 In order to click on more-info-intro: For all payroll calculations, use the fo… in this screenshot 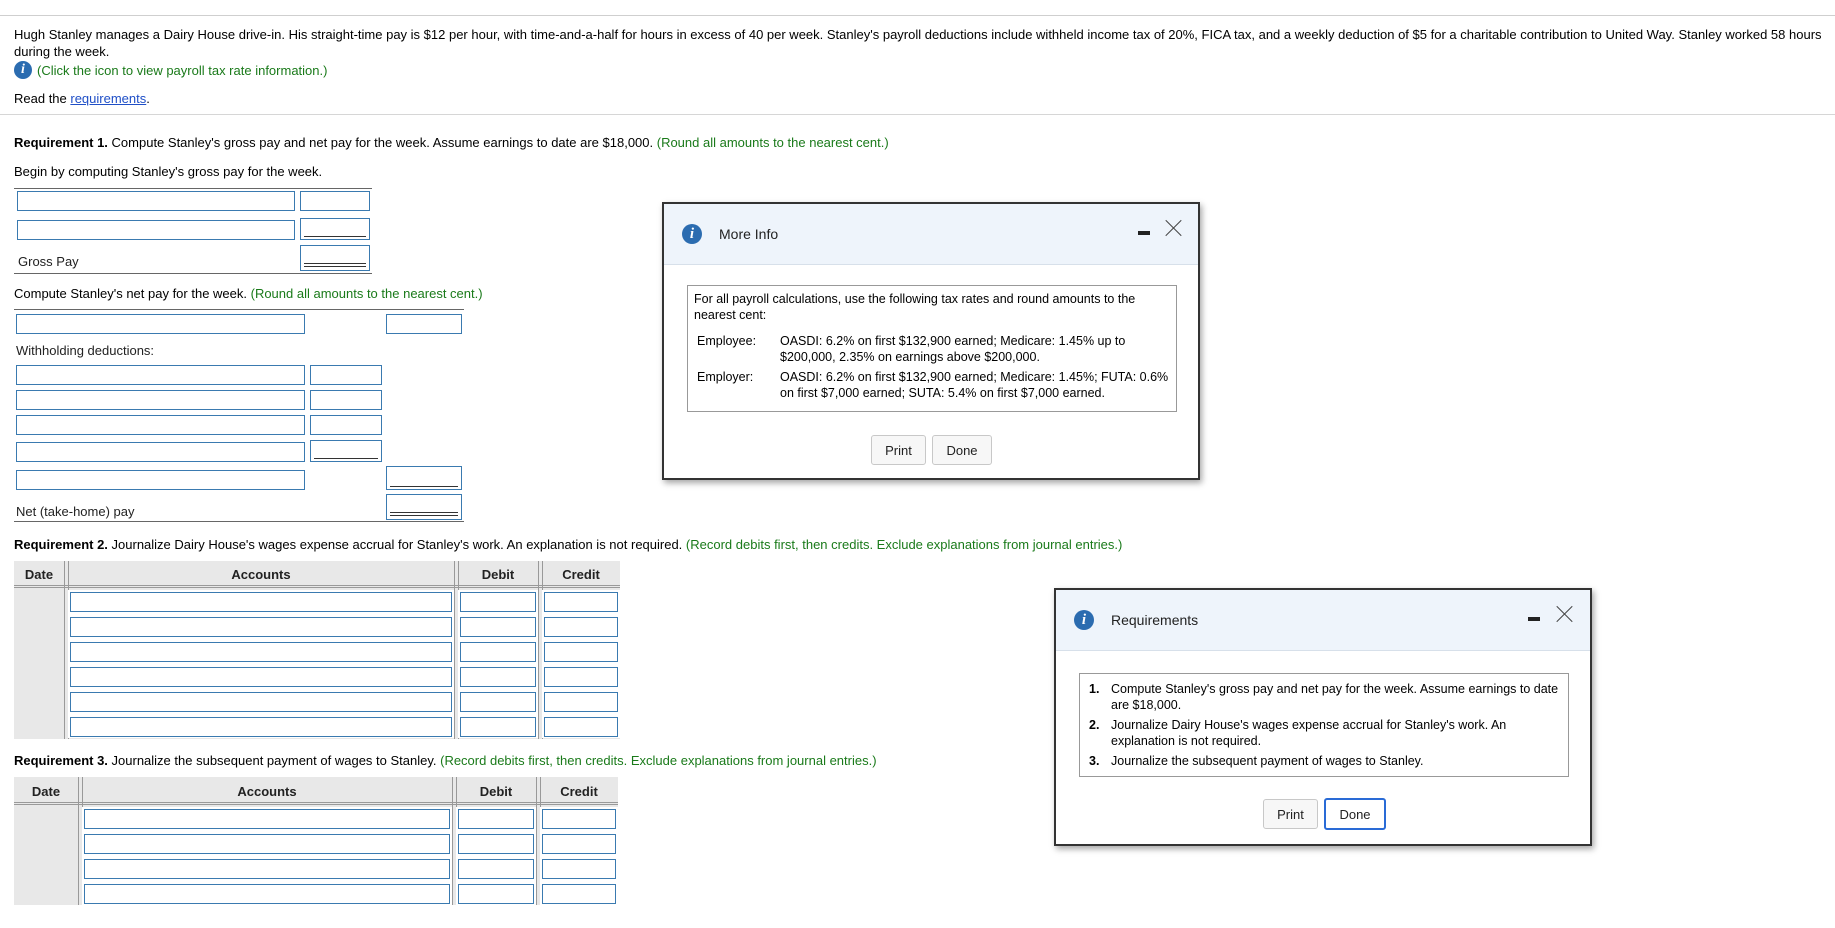, I will do `click(915, 307)`.